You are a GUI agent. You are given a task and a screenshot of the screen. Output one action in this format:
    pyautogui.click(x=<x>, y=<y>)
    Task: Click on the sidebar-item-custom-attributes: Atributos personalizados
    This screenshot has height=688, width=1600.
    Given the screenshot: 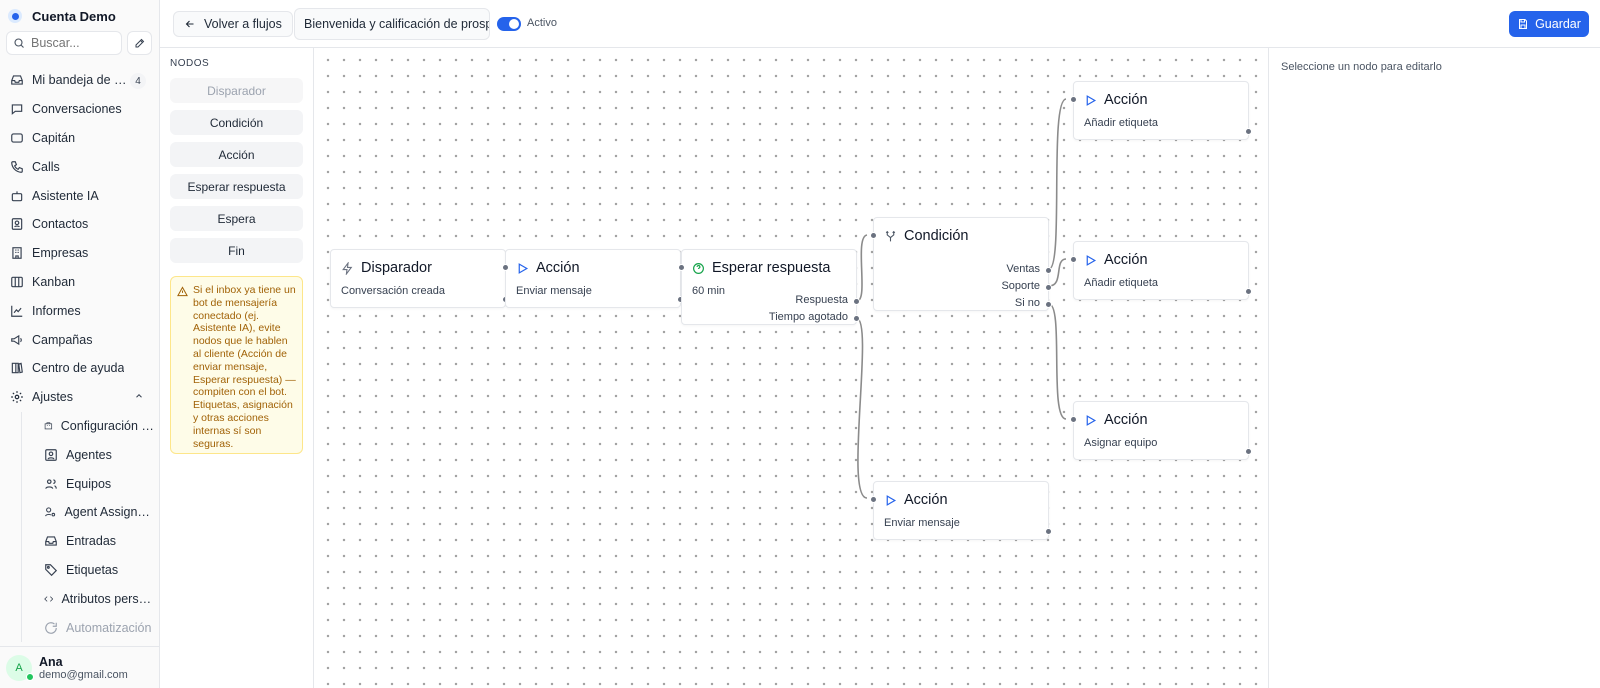 What is the action you would take?
    pyautogui.click(x=87, y=599)
    